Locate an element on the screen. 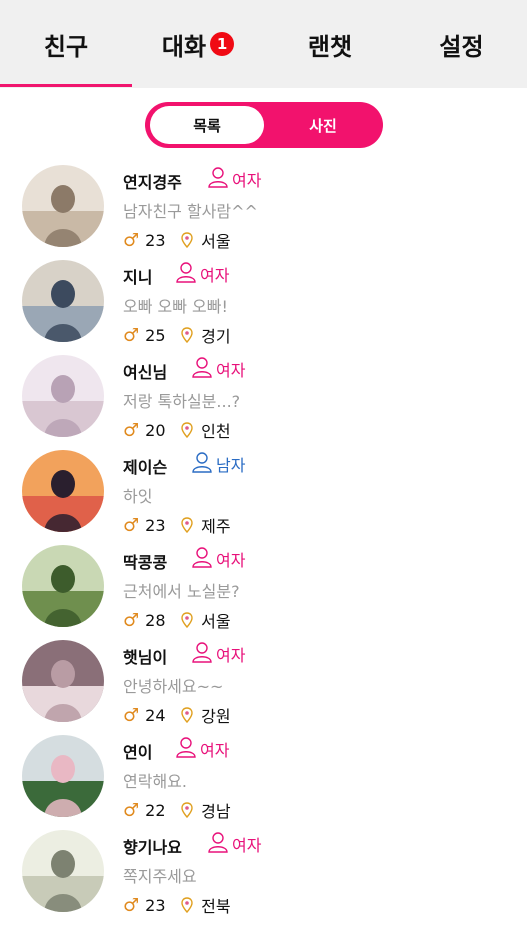 The width and height of the screenshot is (527, 937). friend-status-message: 저랑 톡하실분...? is located at coordinates (182, 401).